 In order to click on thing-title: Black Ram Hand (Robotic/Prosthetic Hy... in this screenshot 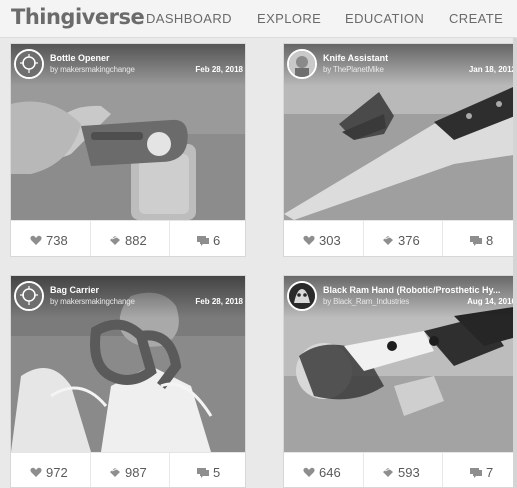, I will do `click(418, 290)`.